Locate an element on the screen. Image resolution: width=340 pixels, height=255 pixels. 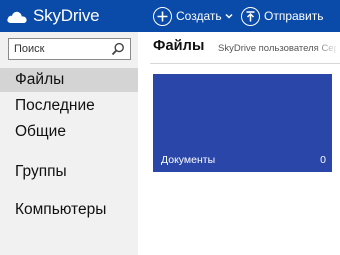
sidebar-item-groups: Группы is located at coordinates (69, 172).